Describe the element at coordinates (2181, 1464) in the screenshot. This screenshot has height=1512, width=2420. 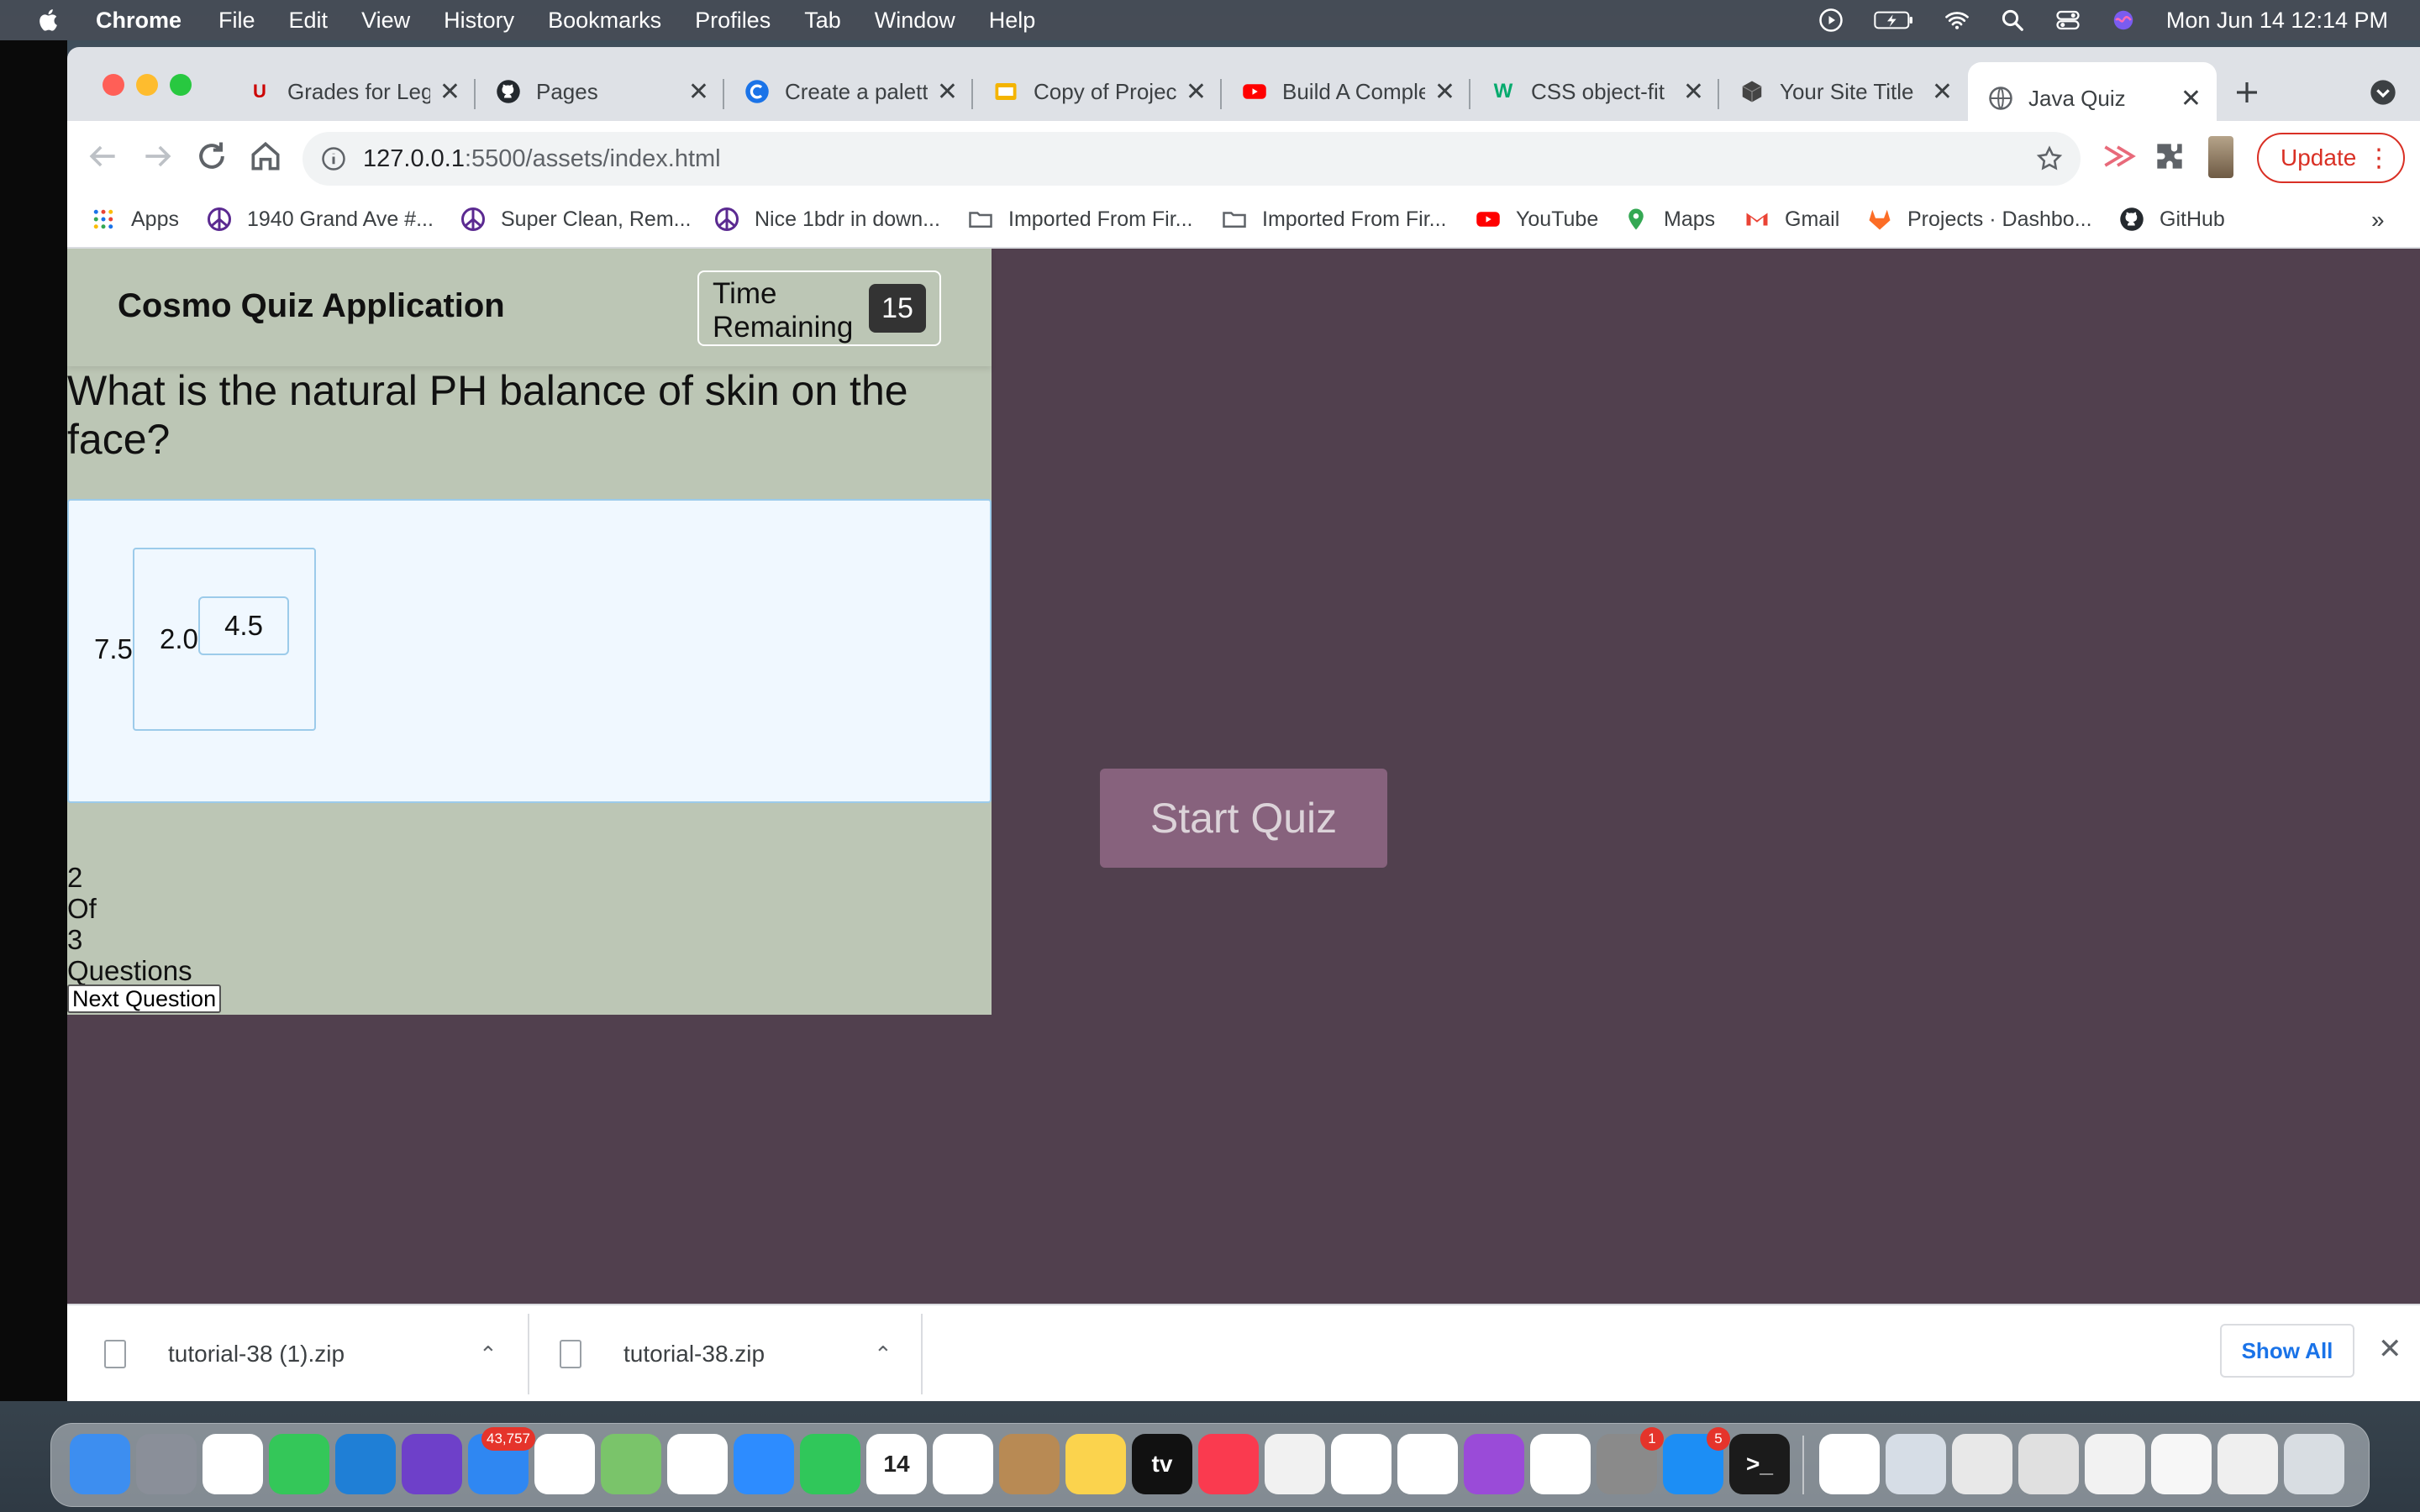
I see `dock-screenshot-icon` at that location.